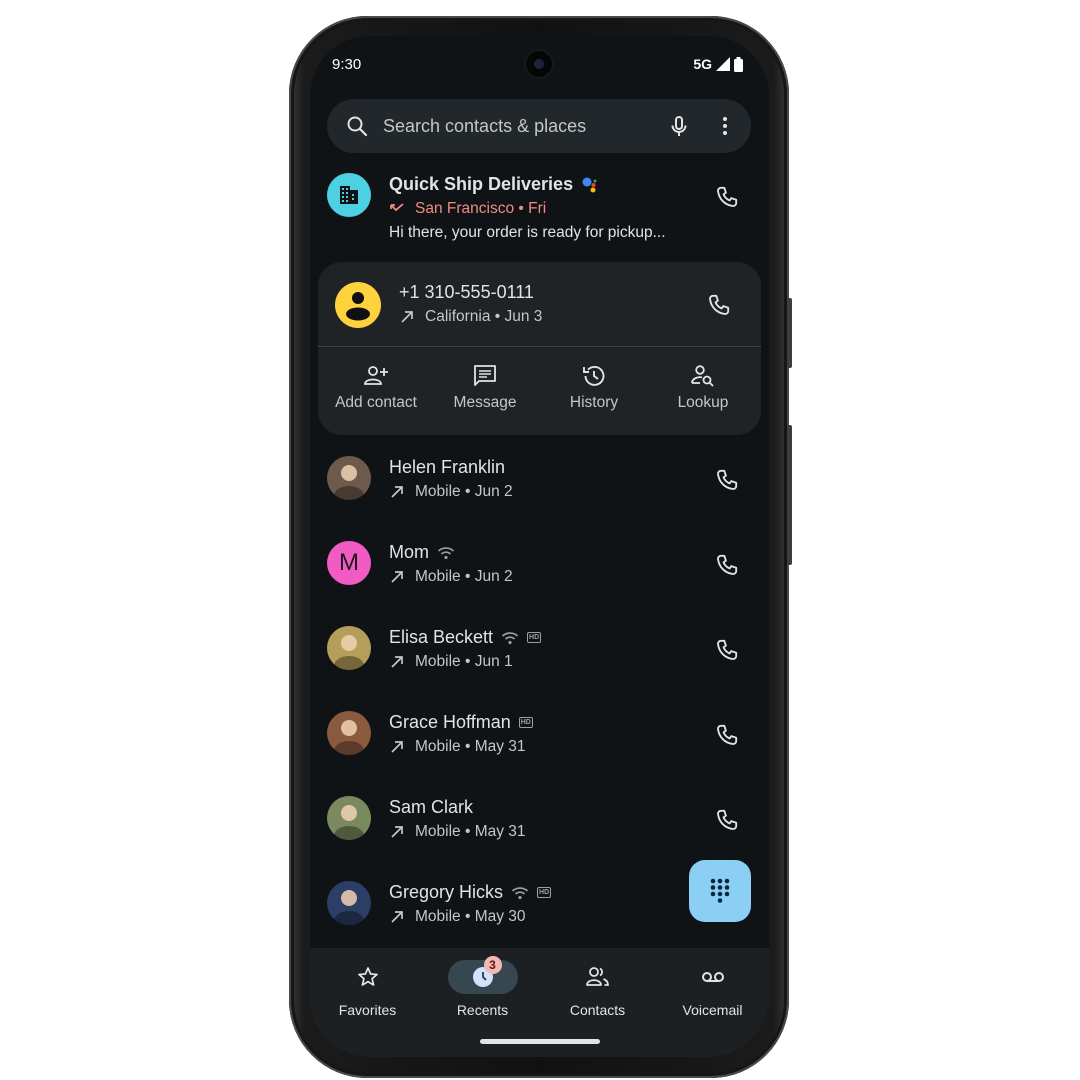 The height and width of the screenshot is (1080, 1080). I want to click on lookup-button: Lookup, so click(703, 387).